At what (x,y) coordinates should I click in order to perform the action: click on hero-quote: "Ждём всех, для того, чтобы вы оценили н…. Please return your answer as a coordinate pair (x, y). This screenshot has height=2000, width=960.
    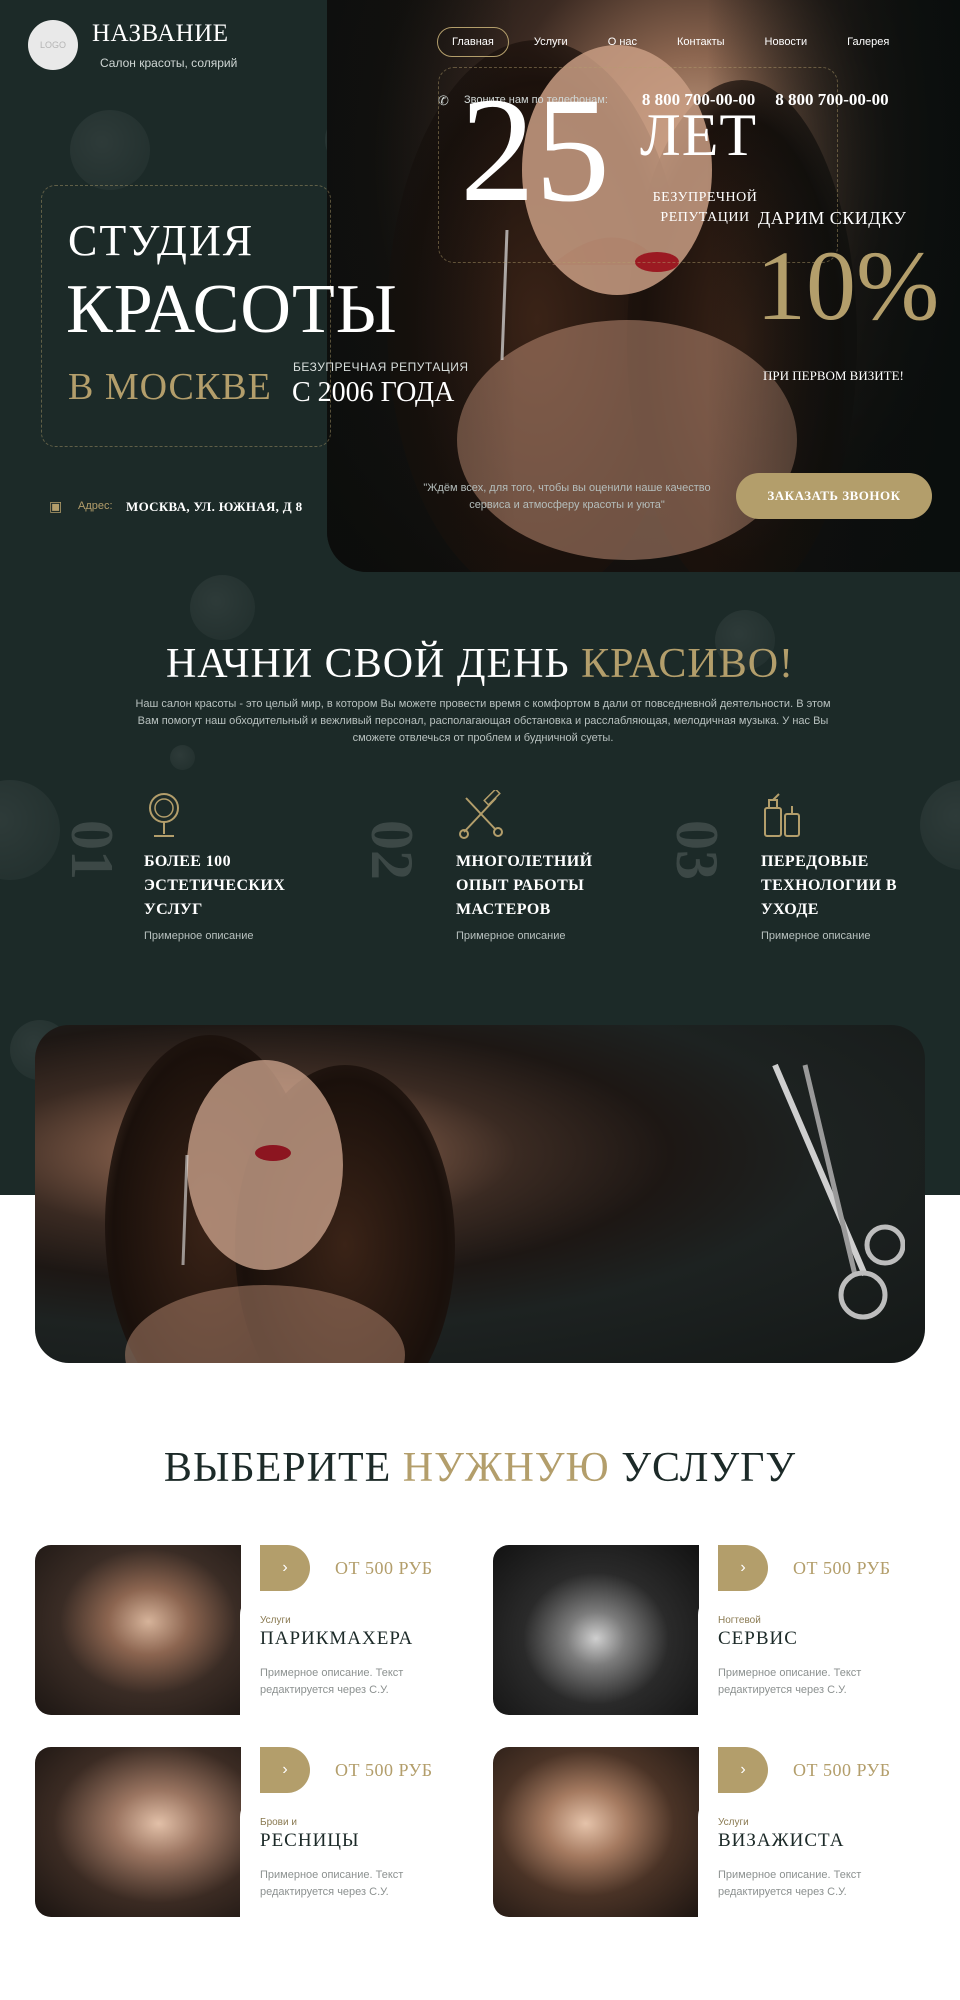
    Looking at the image, I should click on (567, 496).